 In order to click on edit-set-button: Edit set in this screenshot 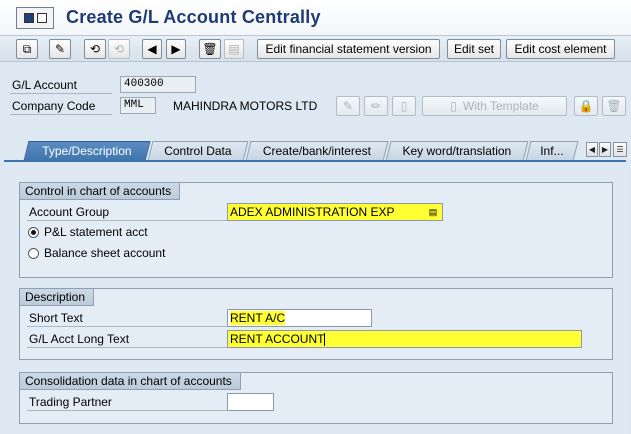, I will do `click(474, 49)`.